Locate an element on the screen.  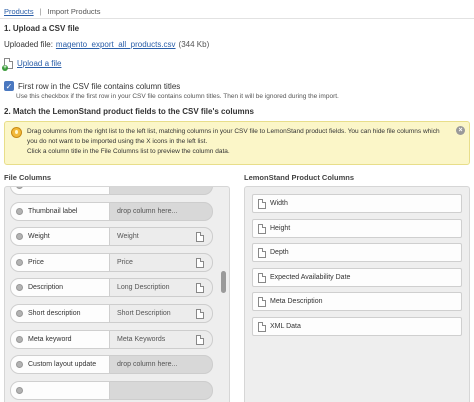
scrollbar-thumb is located at coordinates (223, 282).